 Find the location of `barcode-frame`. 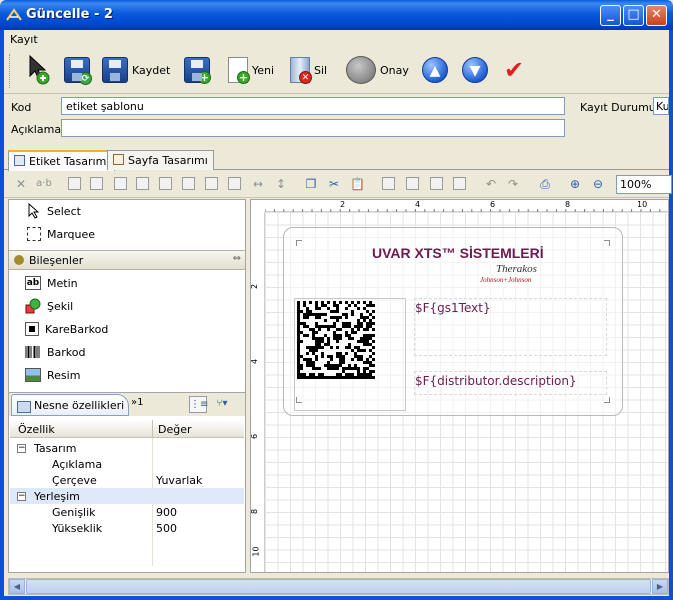

barcode-frame is located at coordinates (350, 354).